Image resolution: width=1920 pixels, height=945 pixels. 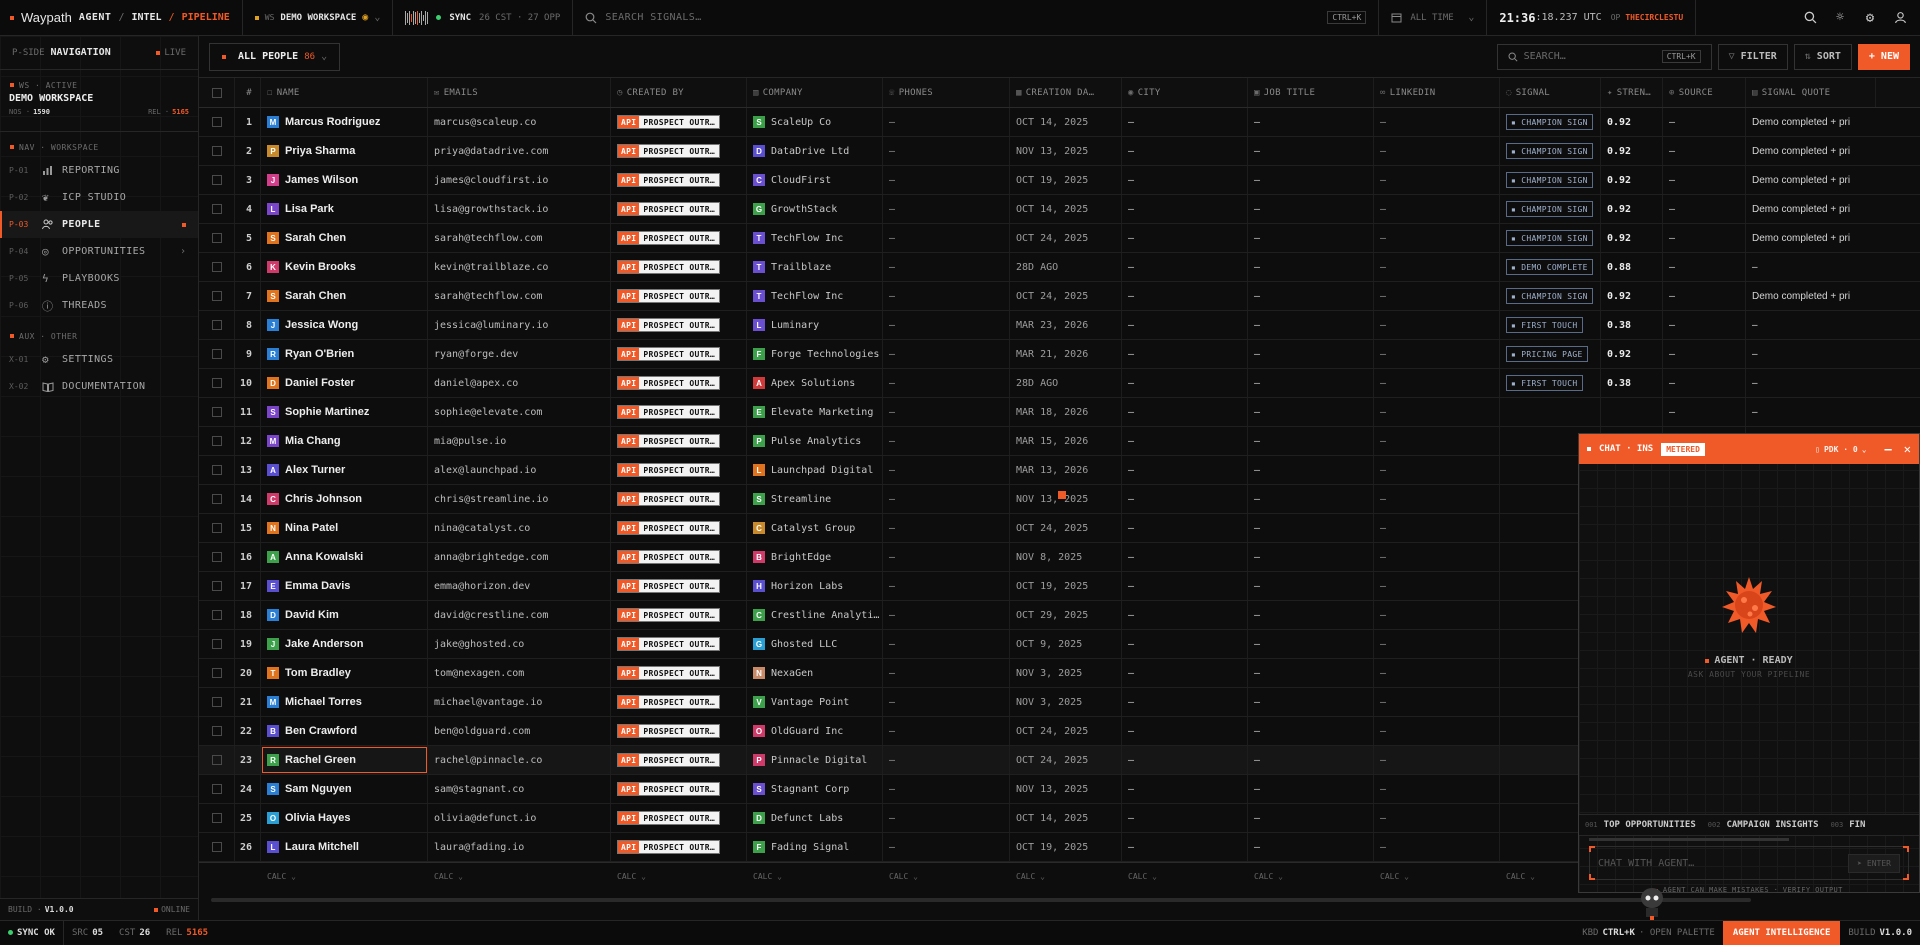 What do you see at coordinates (815, 383) in the screenshot?
I see `company-cell: A Apex Solutions` at bounding box center [815, 383].